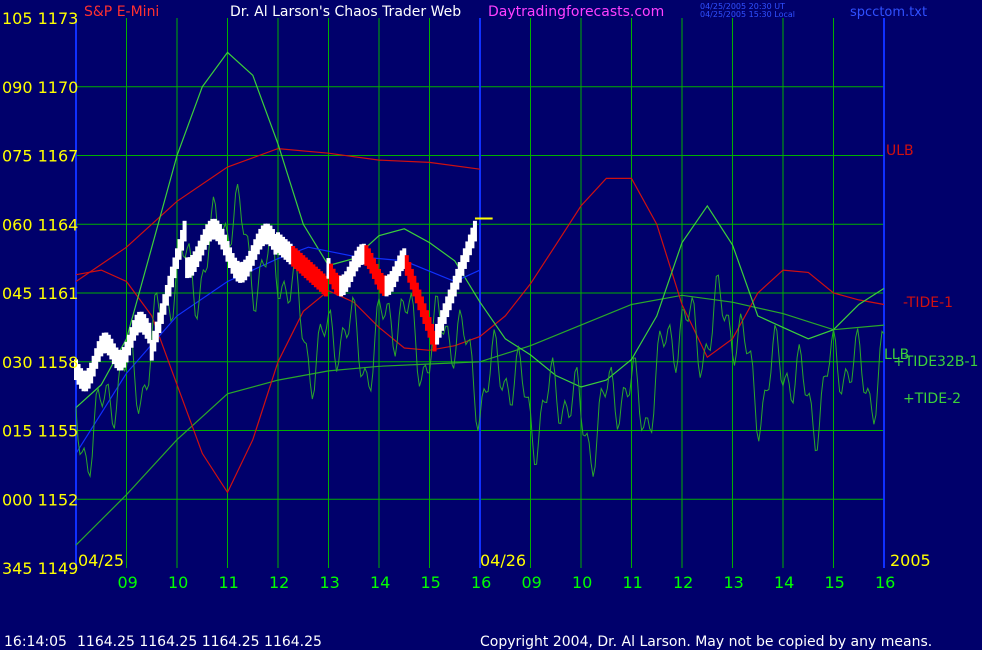 The height and width of the screenshot is (650, 982). Describe the element at coordinates (40, 431) in the screenshot. I see `y-tick-label: 015 1155` at that location.